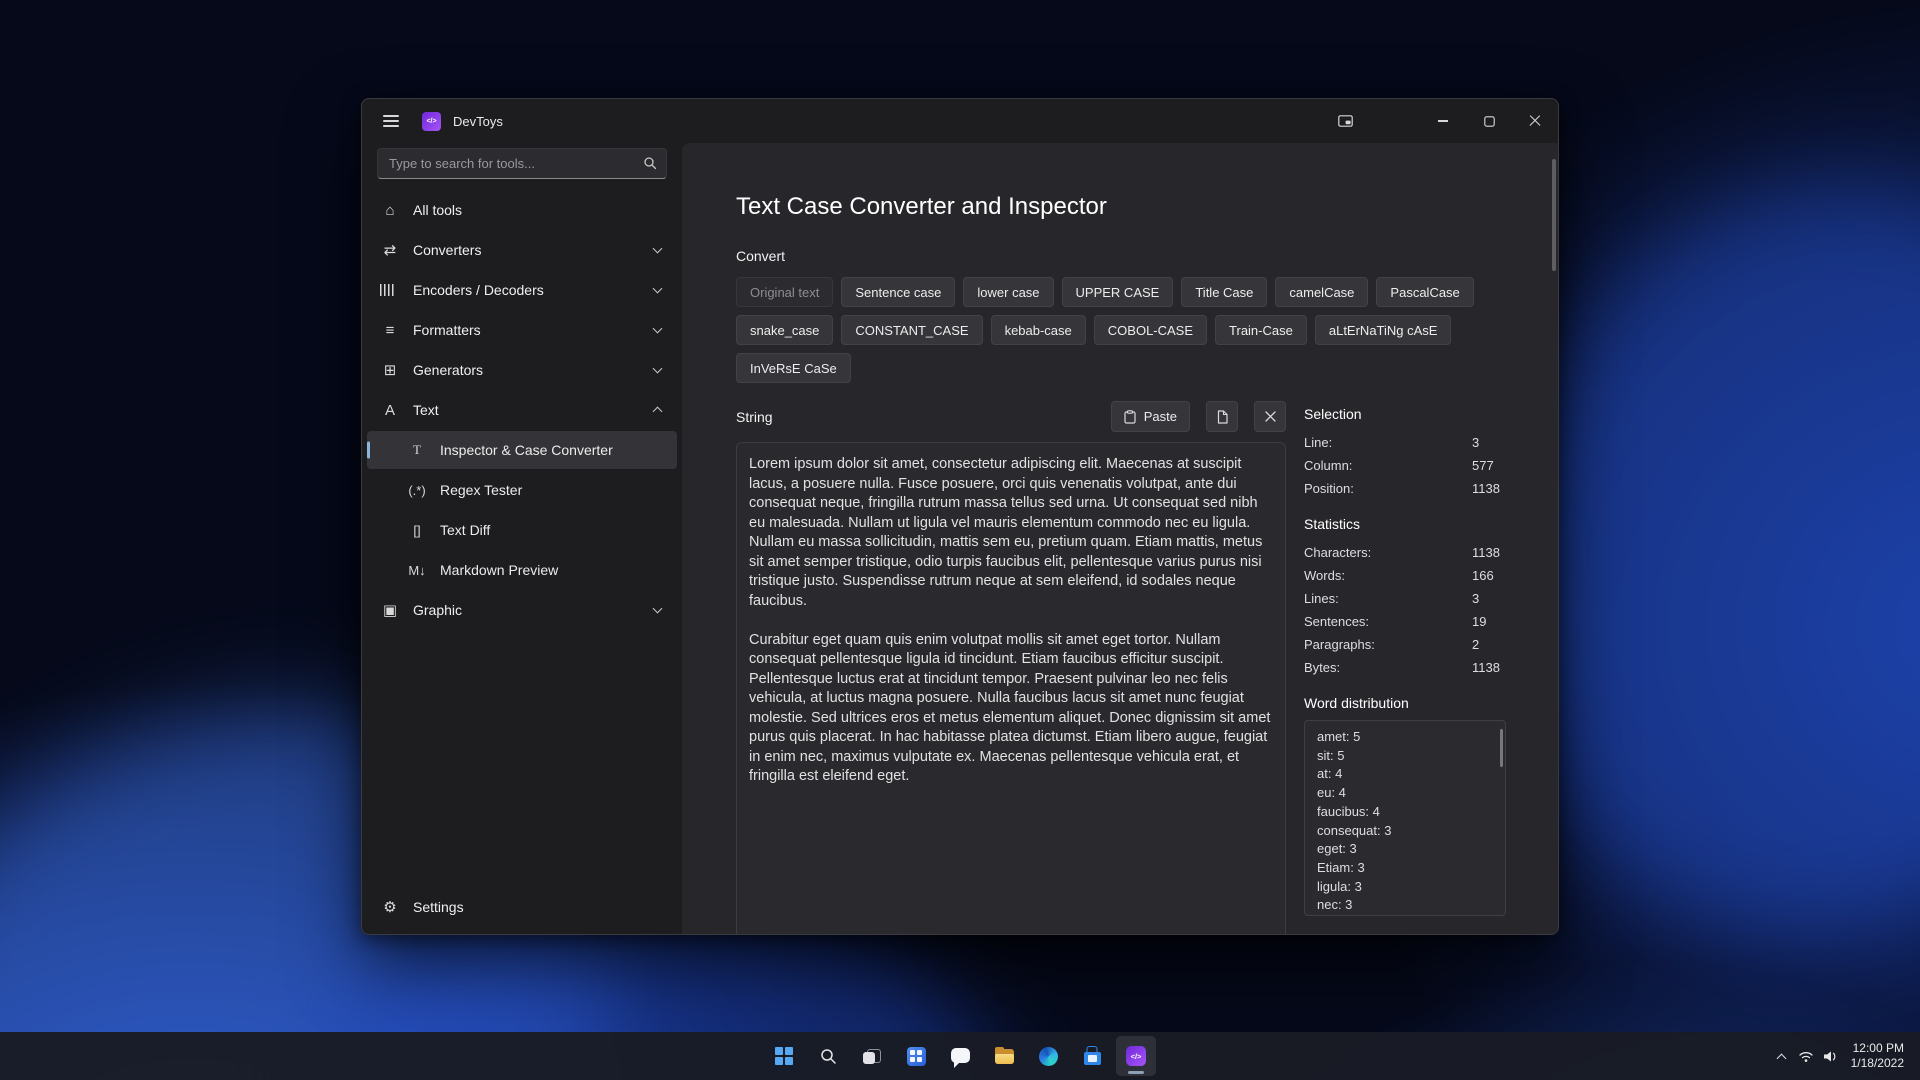  What do you see at coordinates (522, 370) in the screenshot?
I see `sidebar-item-generators: ⊞ Generators` at bounding box center [522, 370].